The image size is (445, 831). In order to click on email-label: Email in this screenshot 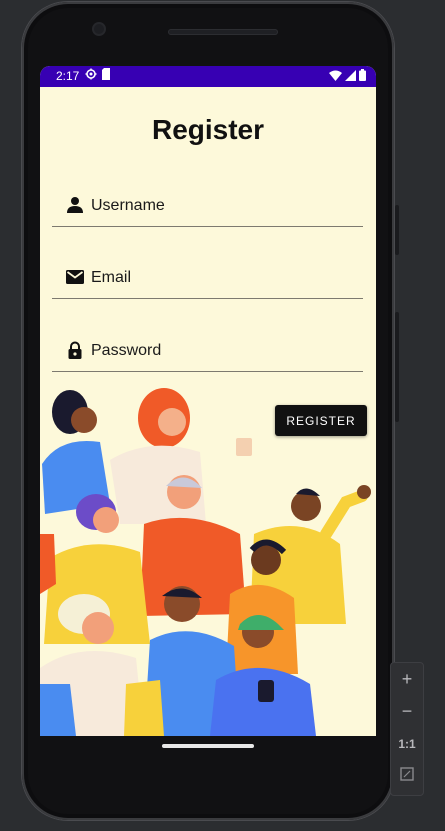, I will do `click(111, 277)`.